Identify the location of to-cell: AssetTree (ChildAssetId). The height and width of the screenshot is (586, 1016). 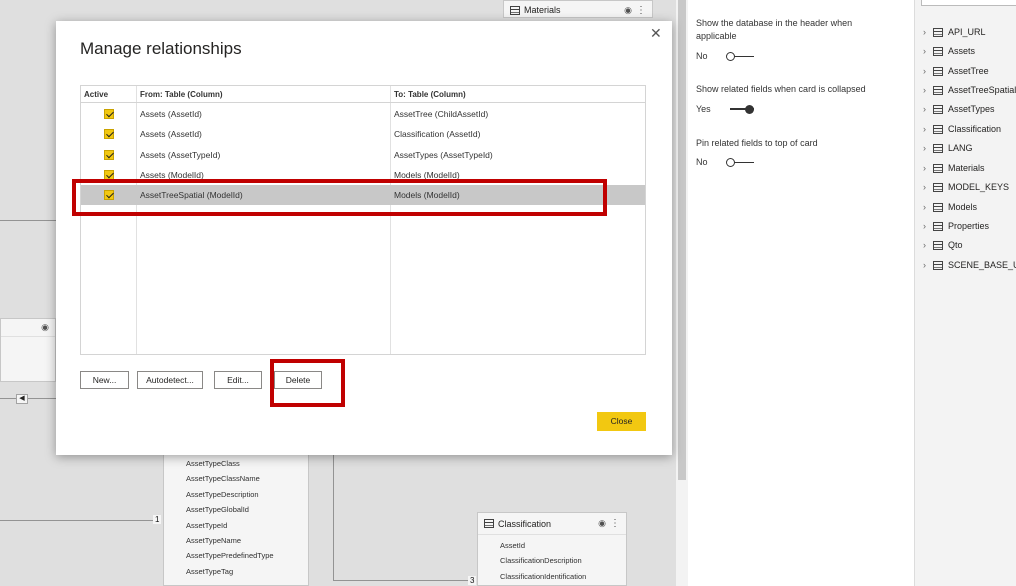
(441, 114).